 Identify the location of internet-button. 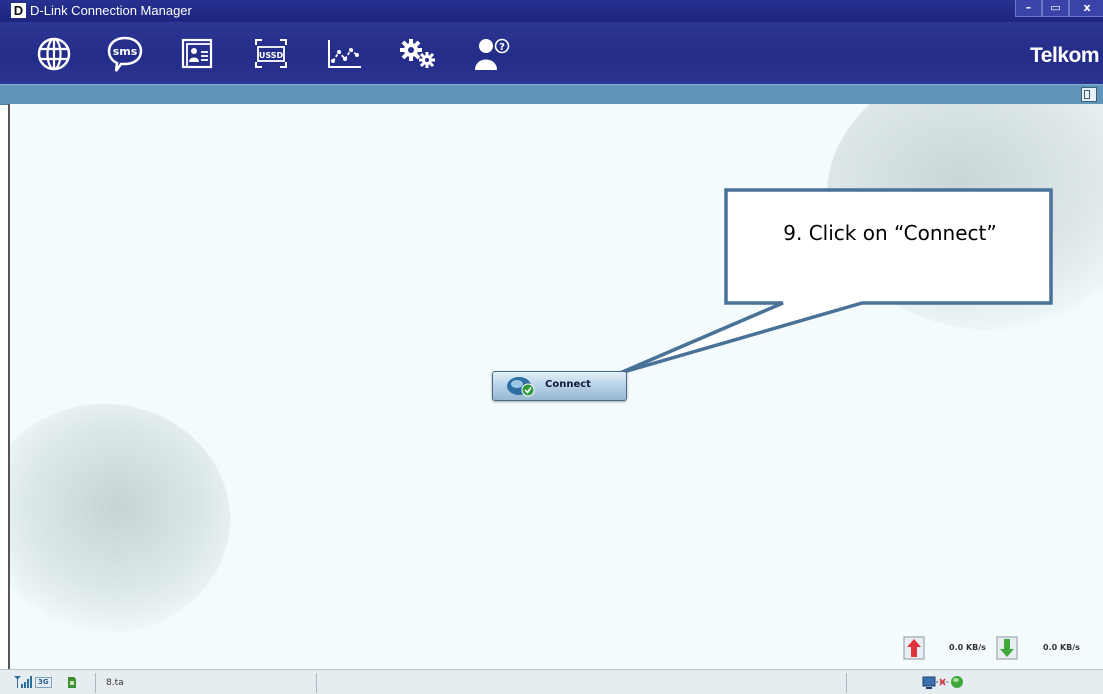
(54, 54).